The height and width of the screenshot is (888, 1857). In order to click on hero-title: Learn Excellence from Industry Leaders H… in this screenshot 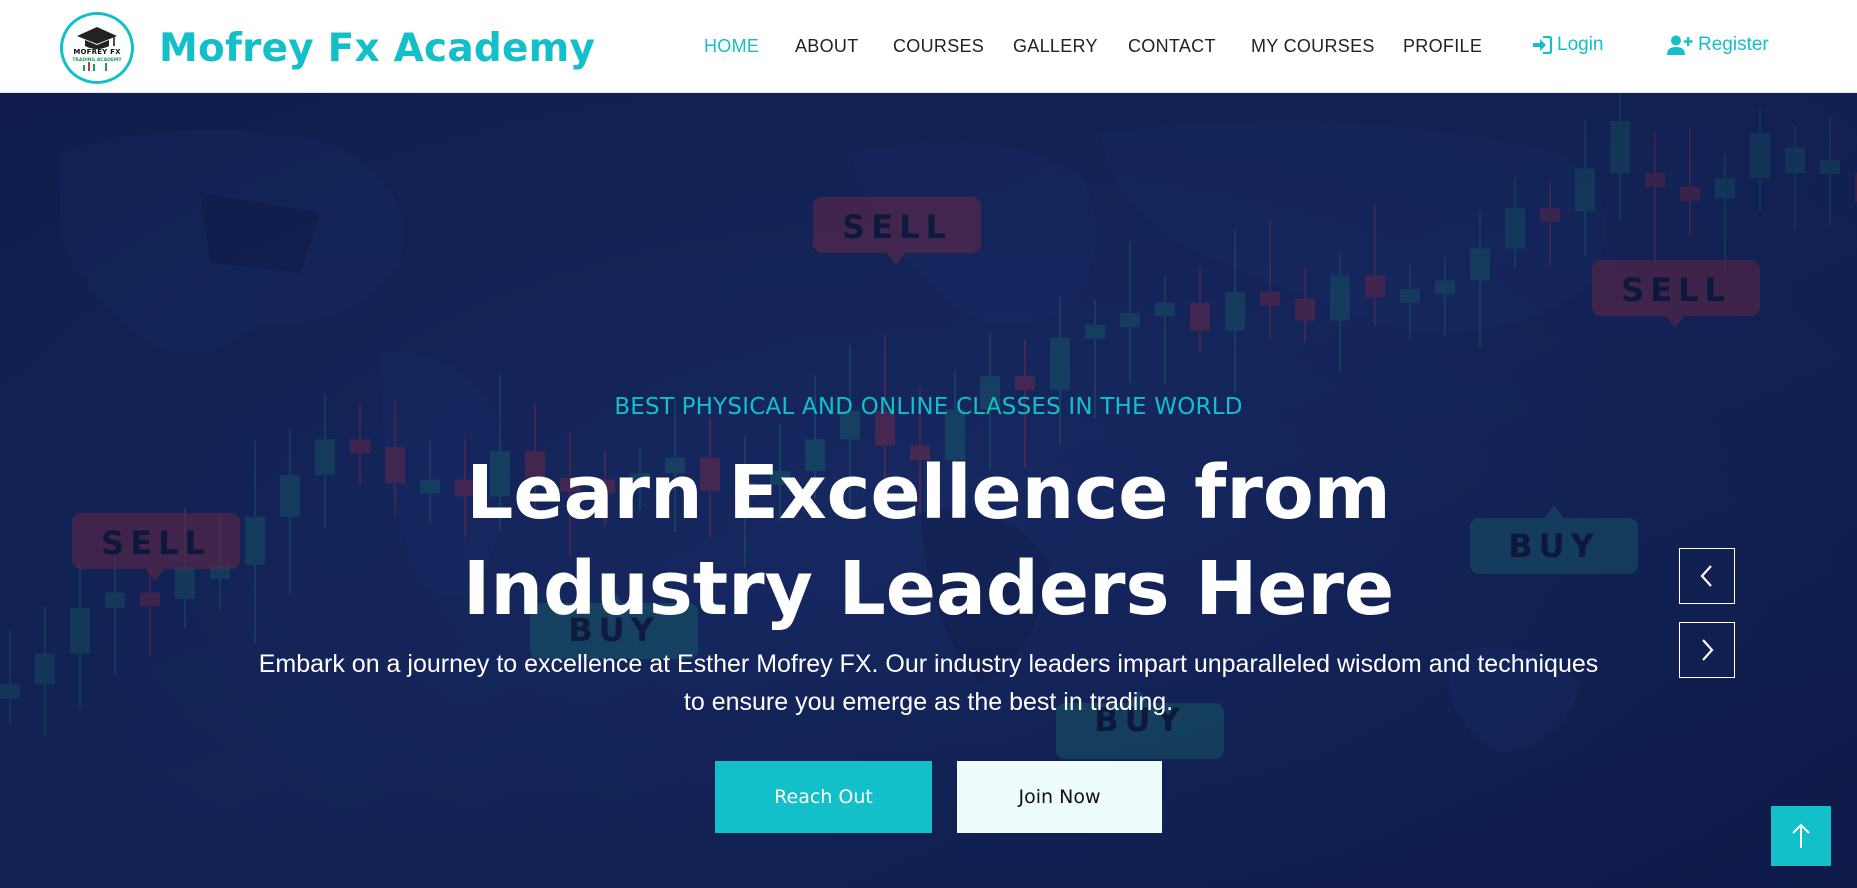, I will do `click(928, 541)`.